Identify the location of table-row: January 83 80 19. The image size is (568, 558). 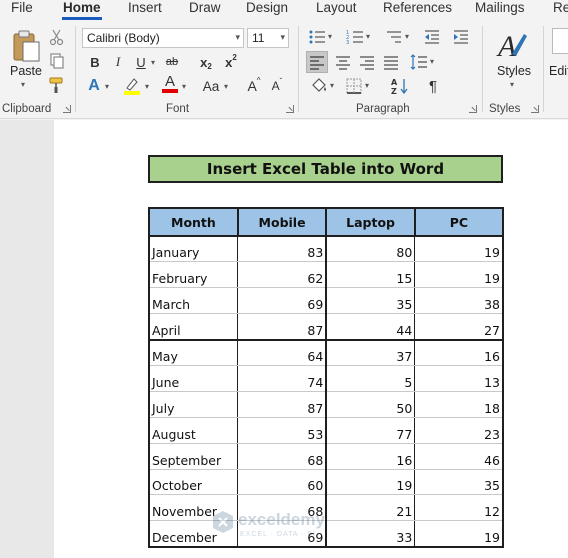
(326, 249).